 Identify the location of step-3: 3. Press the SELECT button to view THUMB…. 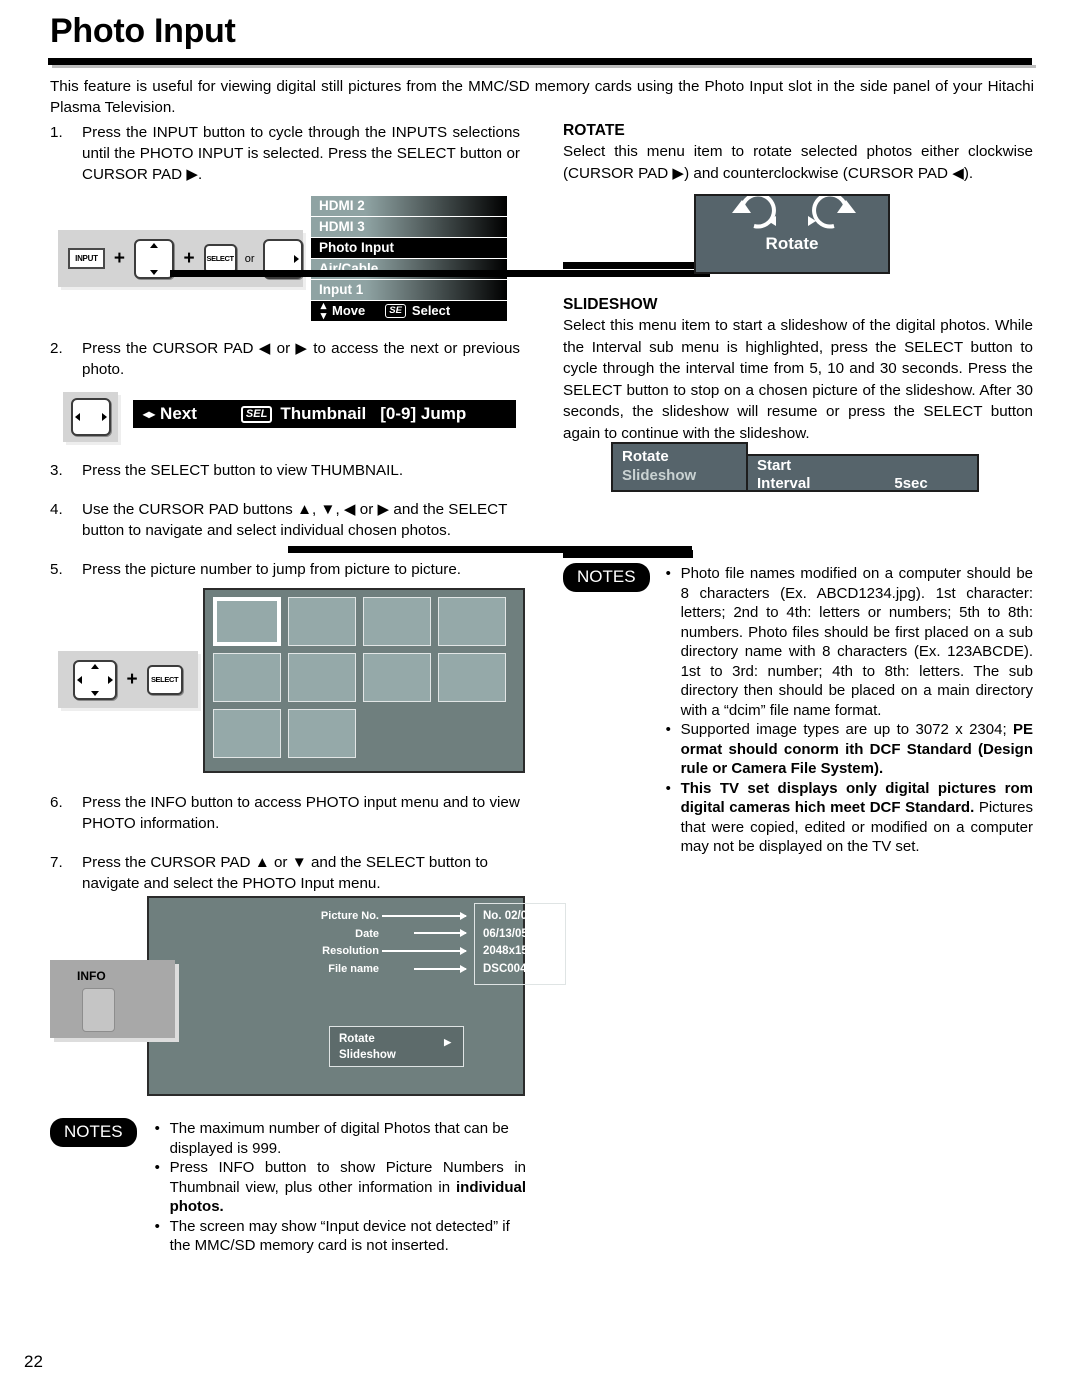
(285, 470).